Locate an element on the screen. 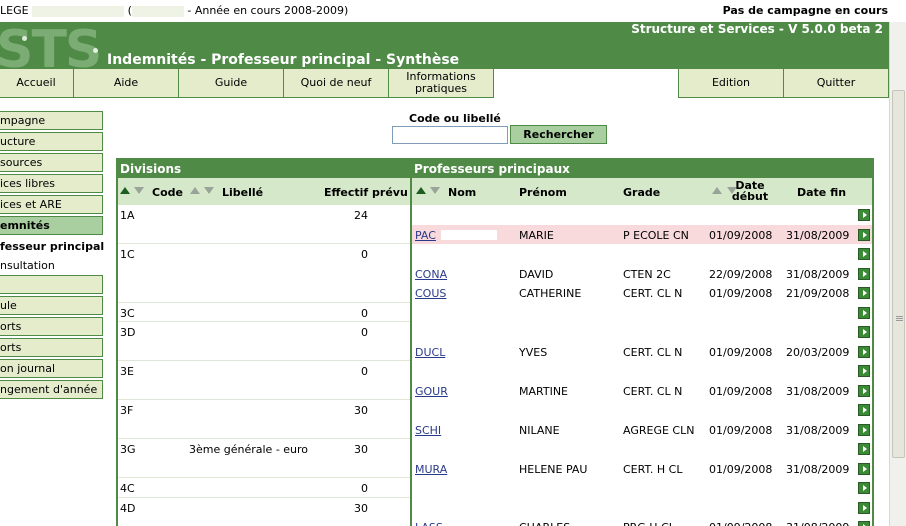 The height and width of the screenshot is (526, 906). sidebar-item-structure: ucture is located at coordinates (51, 141).